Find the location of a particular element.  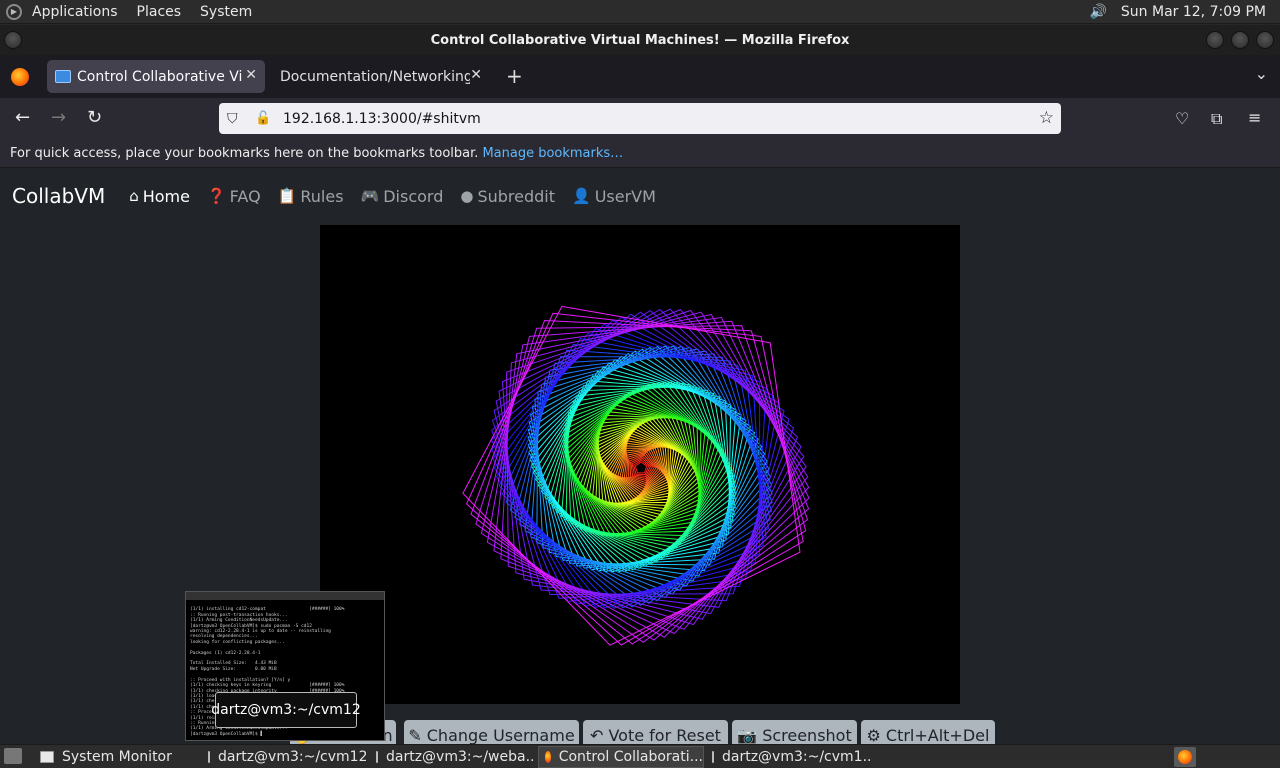

button-label: Ctrl+Alt+Del is located at coordinates (937, 735).